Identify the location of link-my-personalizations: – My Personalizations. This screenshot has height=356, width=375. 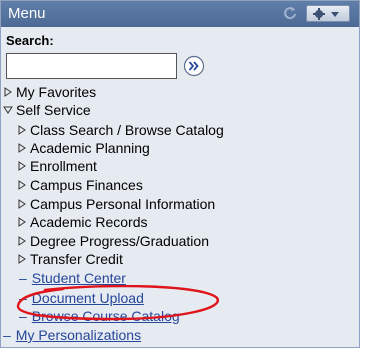
(72, 335).